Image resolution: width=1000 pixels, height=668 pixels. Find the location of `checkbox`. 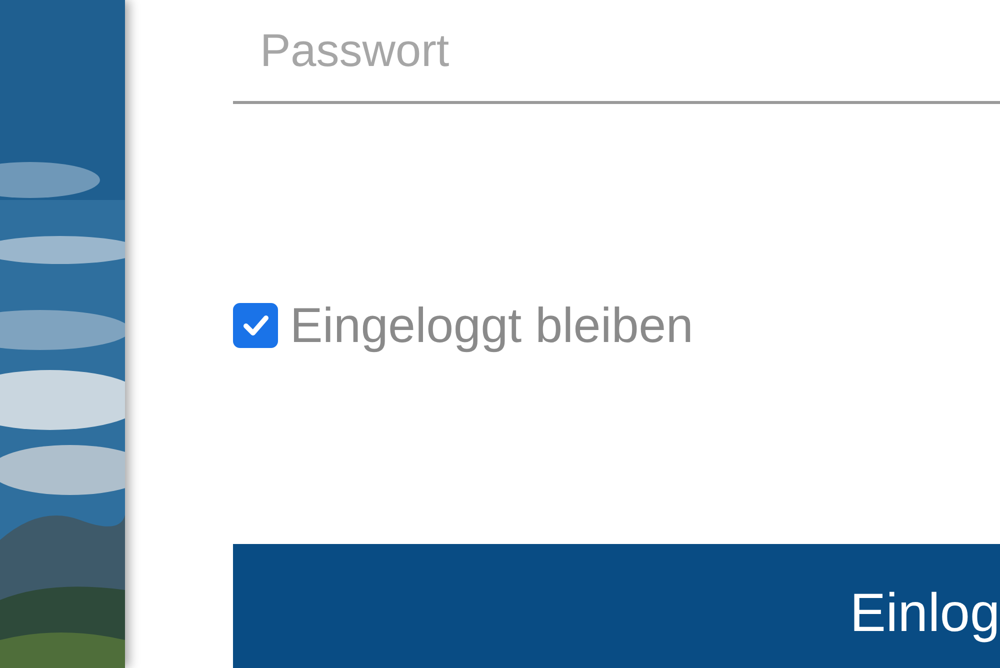

checkbox is located at coordinates (255, 325).